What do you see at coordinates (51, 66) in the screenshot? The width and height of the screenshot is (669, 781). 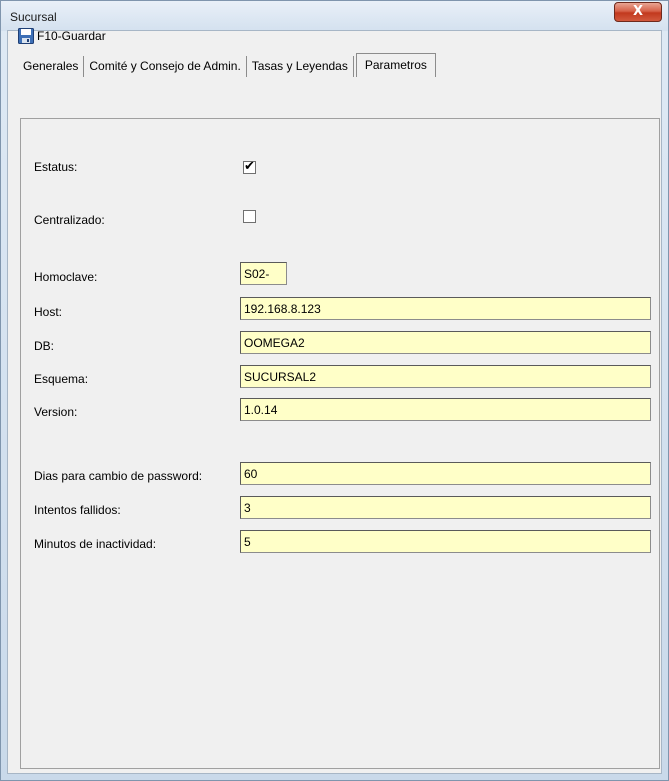 I see `tab-generales: Generales` at bounding box center [51, 66].